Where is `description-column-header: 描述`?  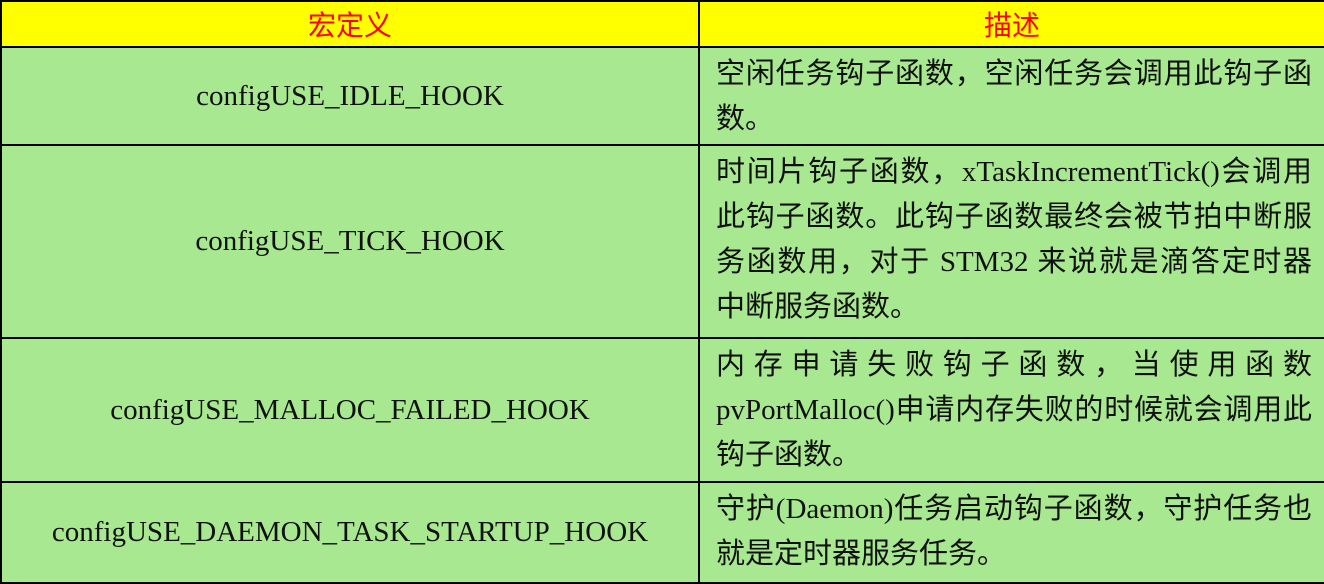 description-column-header: 描述 is located at coordinates (1011, 24).